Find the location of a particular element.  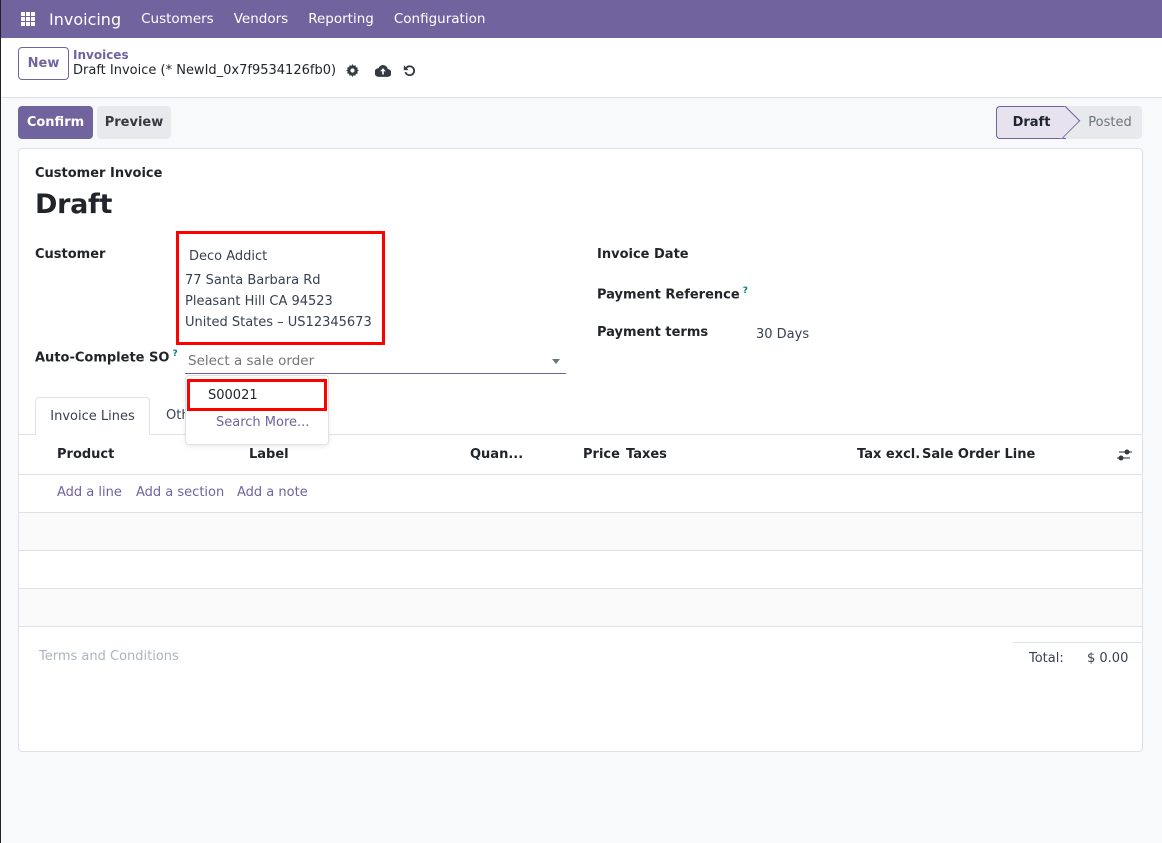

tab-invoice-lines: Invoice Lines is located at coordinates (92, 416).